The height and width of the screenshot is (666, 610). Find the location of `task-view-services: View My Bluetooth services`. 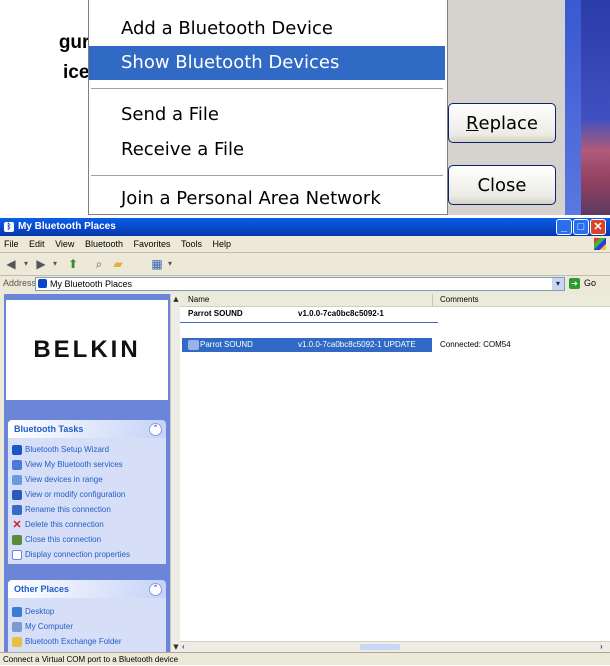

task-view-services: View My Bluetooth services is located at coordinates (89, 464).